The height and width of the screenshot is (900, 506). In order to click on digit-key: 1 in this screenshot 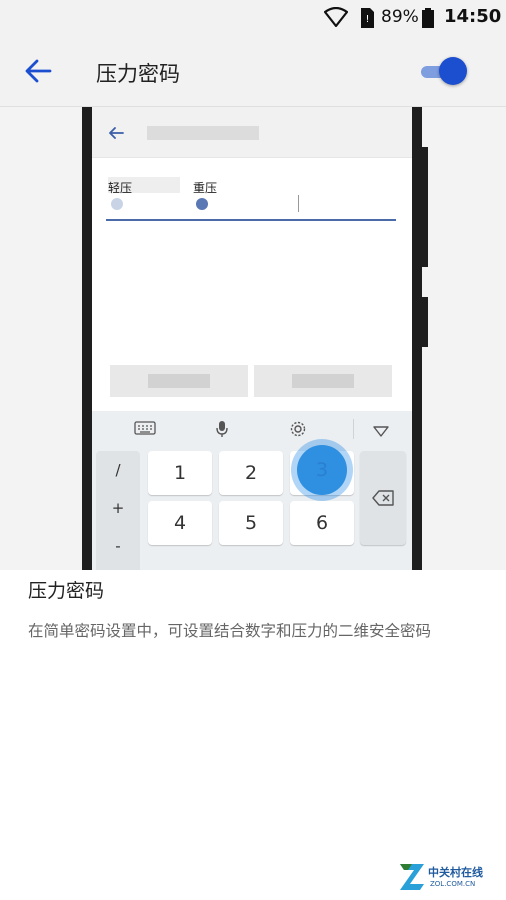, I will do `click(180, 473)`.